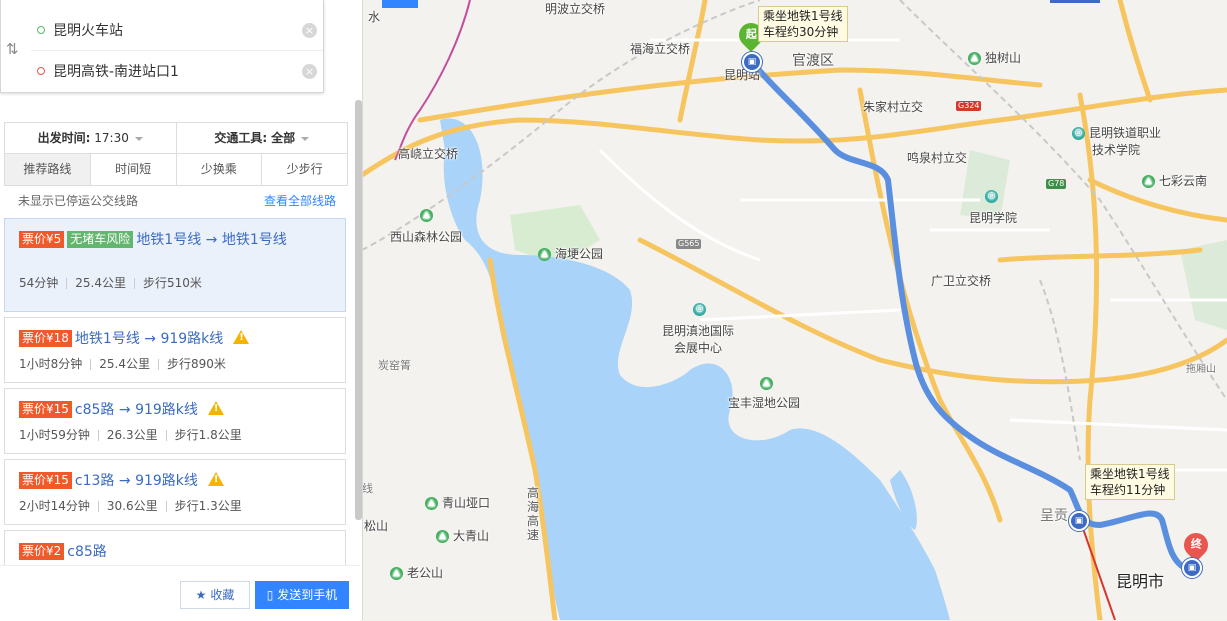 This screenshot has width=1227, height=621. I want to click on map-label-gaohai: 高海高速, so click(533, 514).